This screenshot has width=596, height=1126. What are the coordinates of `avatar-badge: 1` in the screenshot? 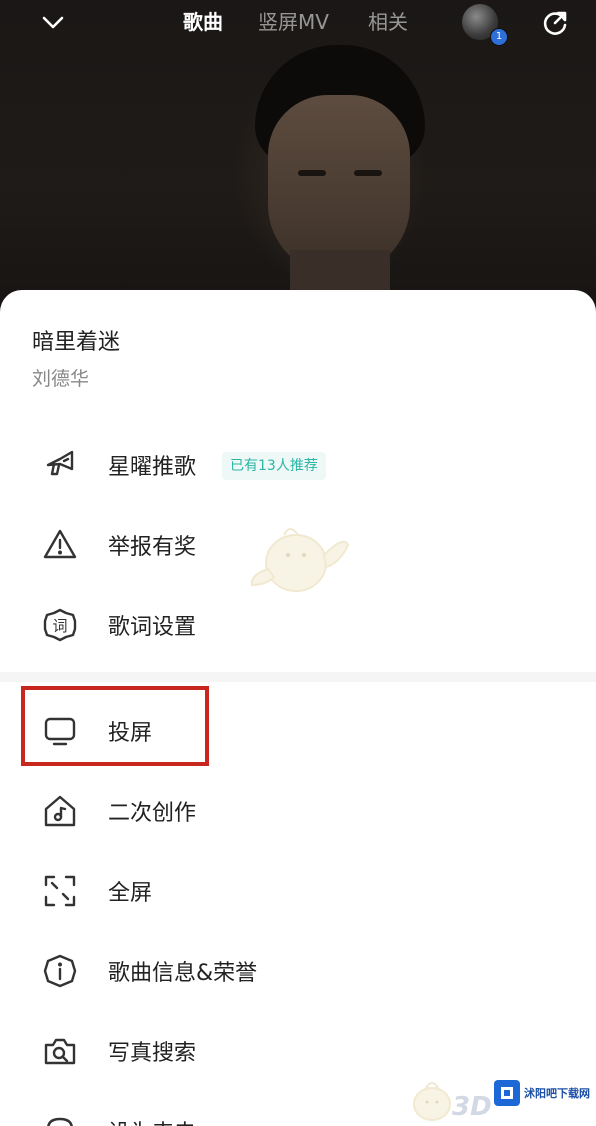 It's located at (499, 37).